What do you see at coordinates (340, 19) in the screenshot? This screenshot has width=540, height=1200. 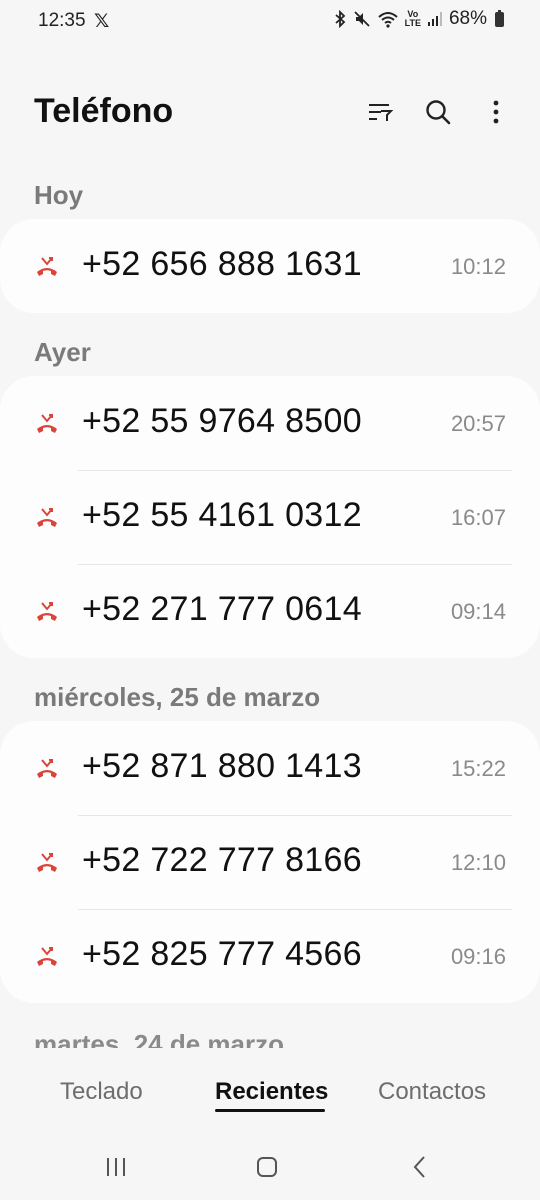 I see `bluetooth-icon` at bounding box center [340, 19].